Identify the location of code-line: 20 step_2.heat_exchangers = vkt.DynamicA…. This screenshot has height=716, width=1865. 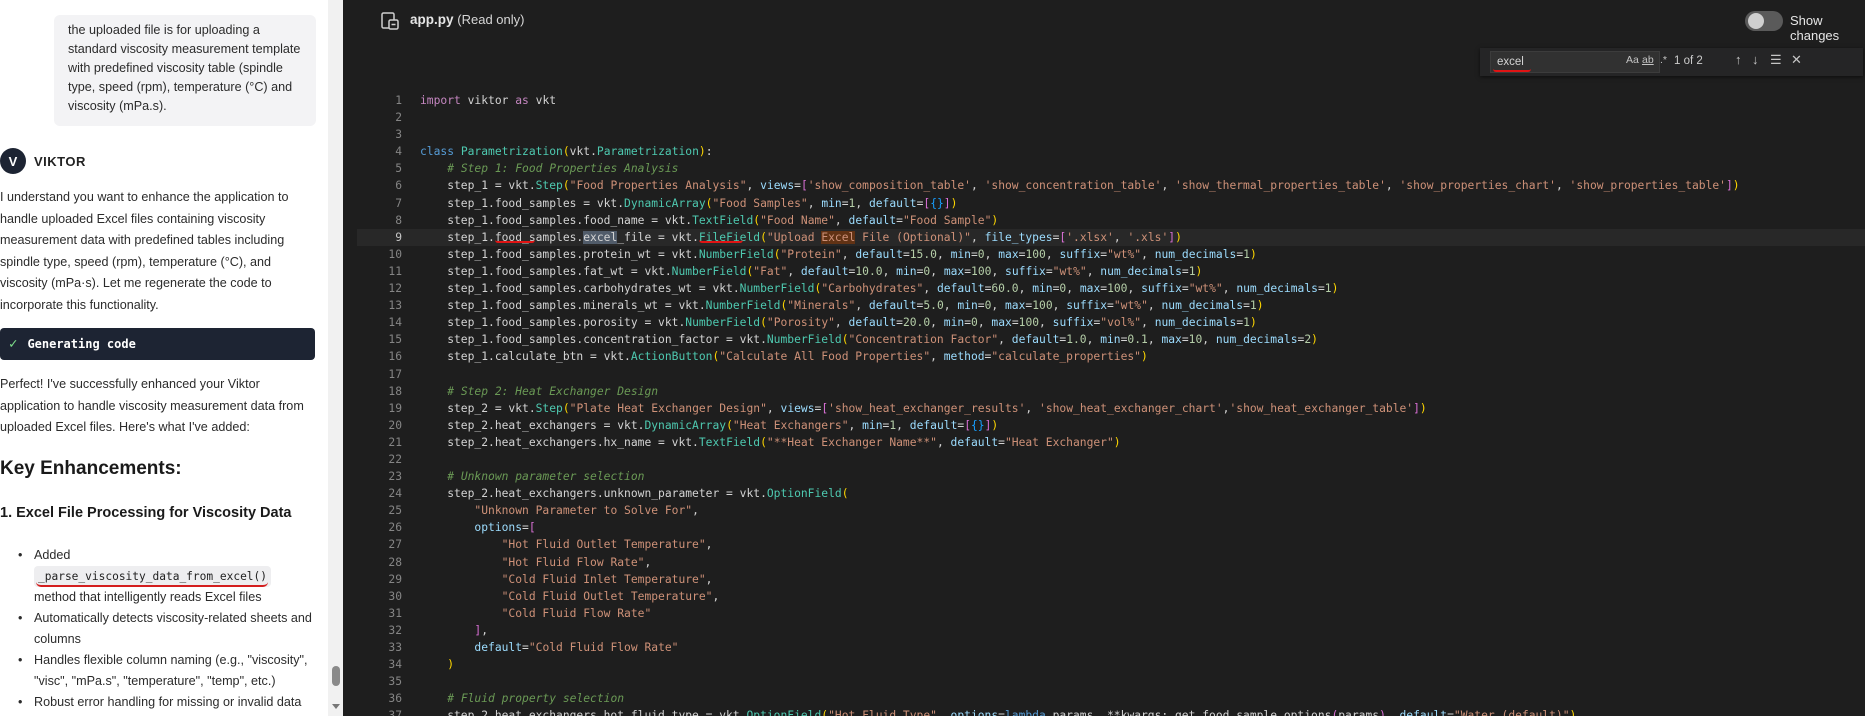
(1111, 425).